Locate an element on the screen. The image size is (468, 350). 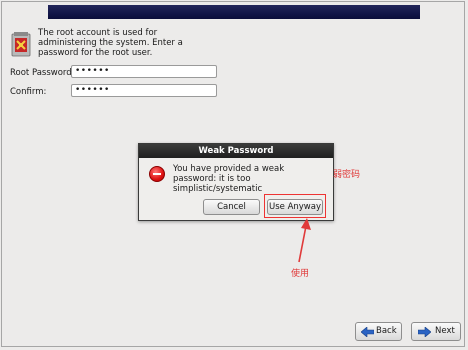
cancel-button: Cancel is located at coordinates (231, 207).